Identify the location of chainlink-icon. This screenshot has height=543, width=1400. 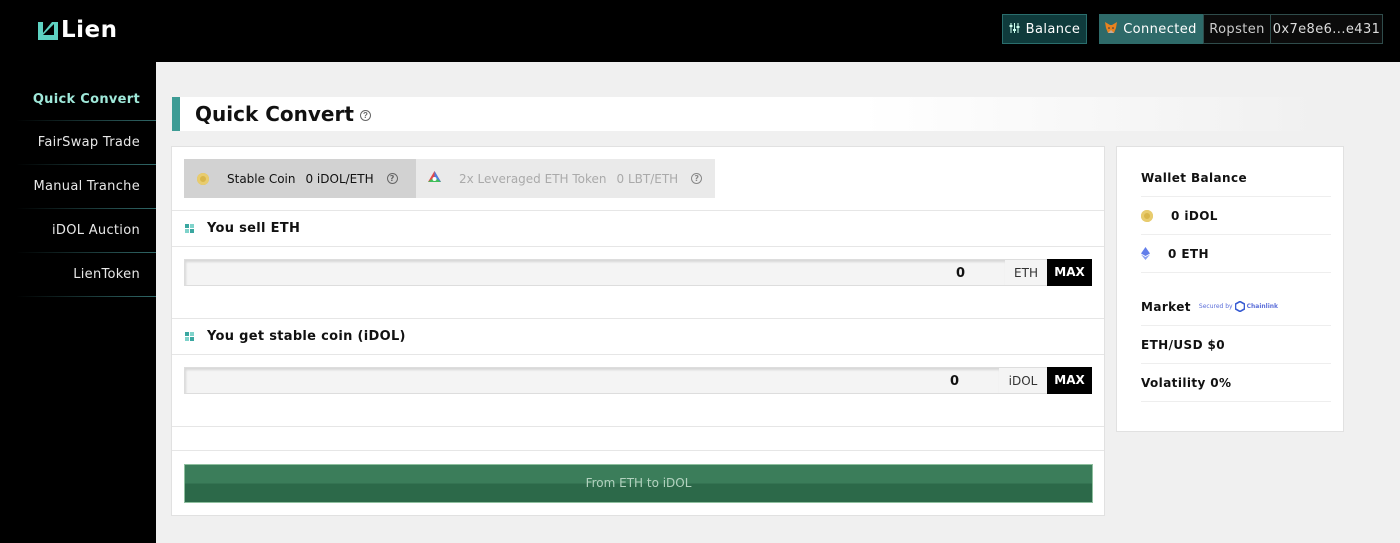
(1239, 306).